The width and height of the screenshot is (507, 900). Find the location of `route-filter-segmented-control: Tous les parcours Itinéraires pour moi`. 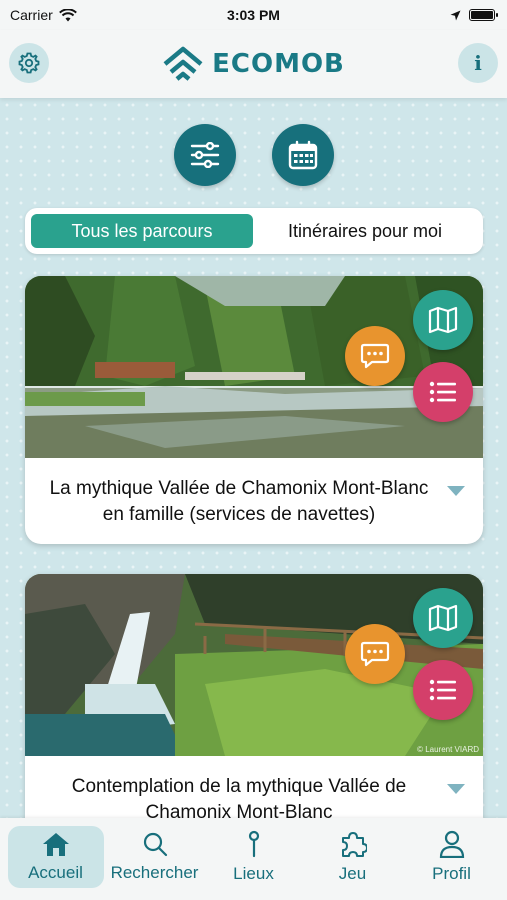

route-filter-segmented-control: Tous les parcours Itinéraires pour moi is located at coordinates (254, 231).